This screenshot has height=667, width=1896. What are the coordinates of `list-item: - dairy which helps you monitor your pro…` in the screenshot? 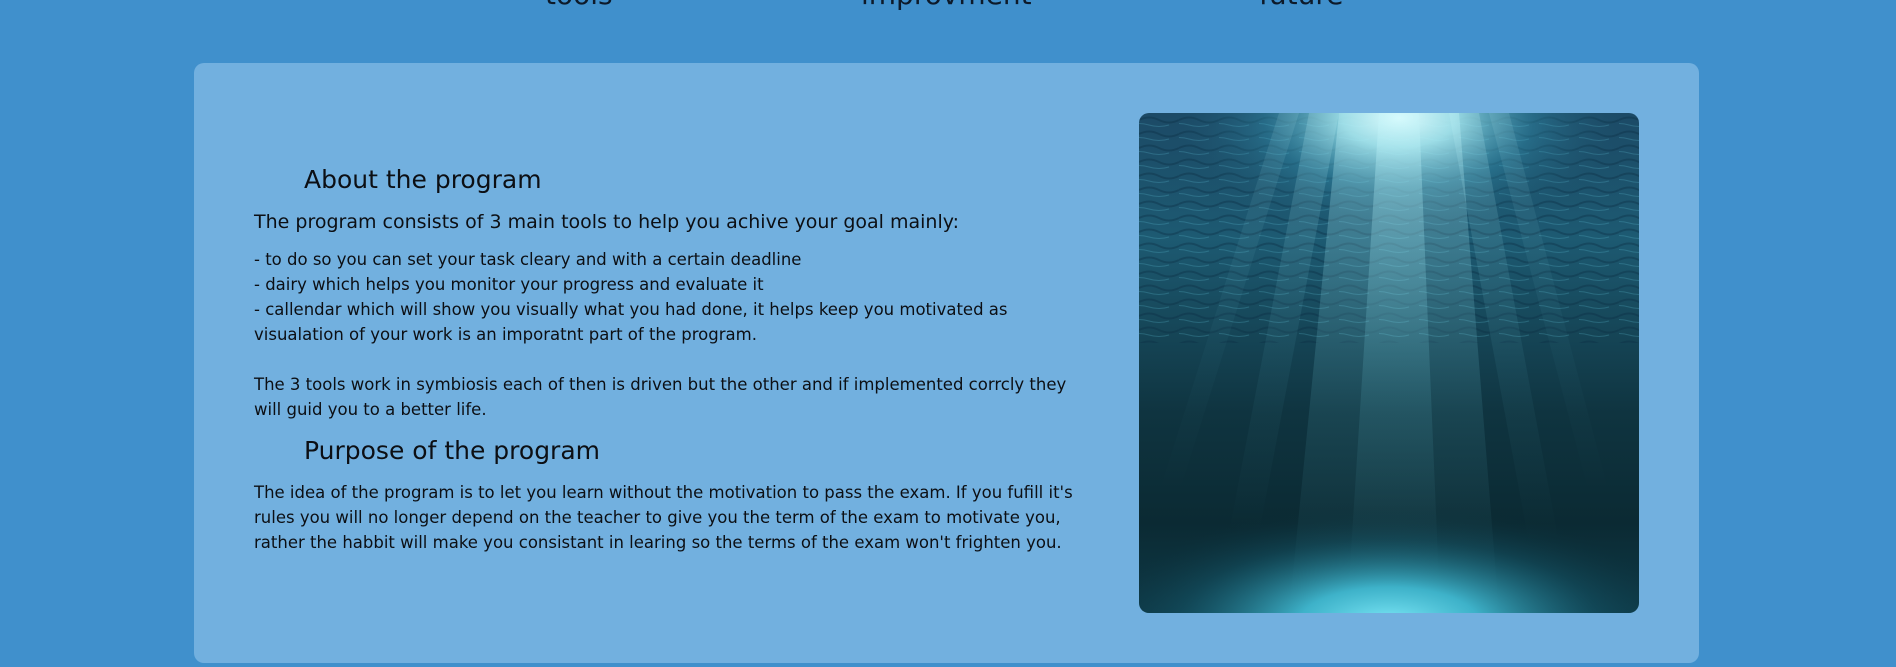 It's located at (509, 284).